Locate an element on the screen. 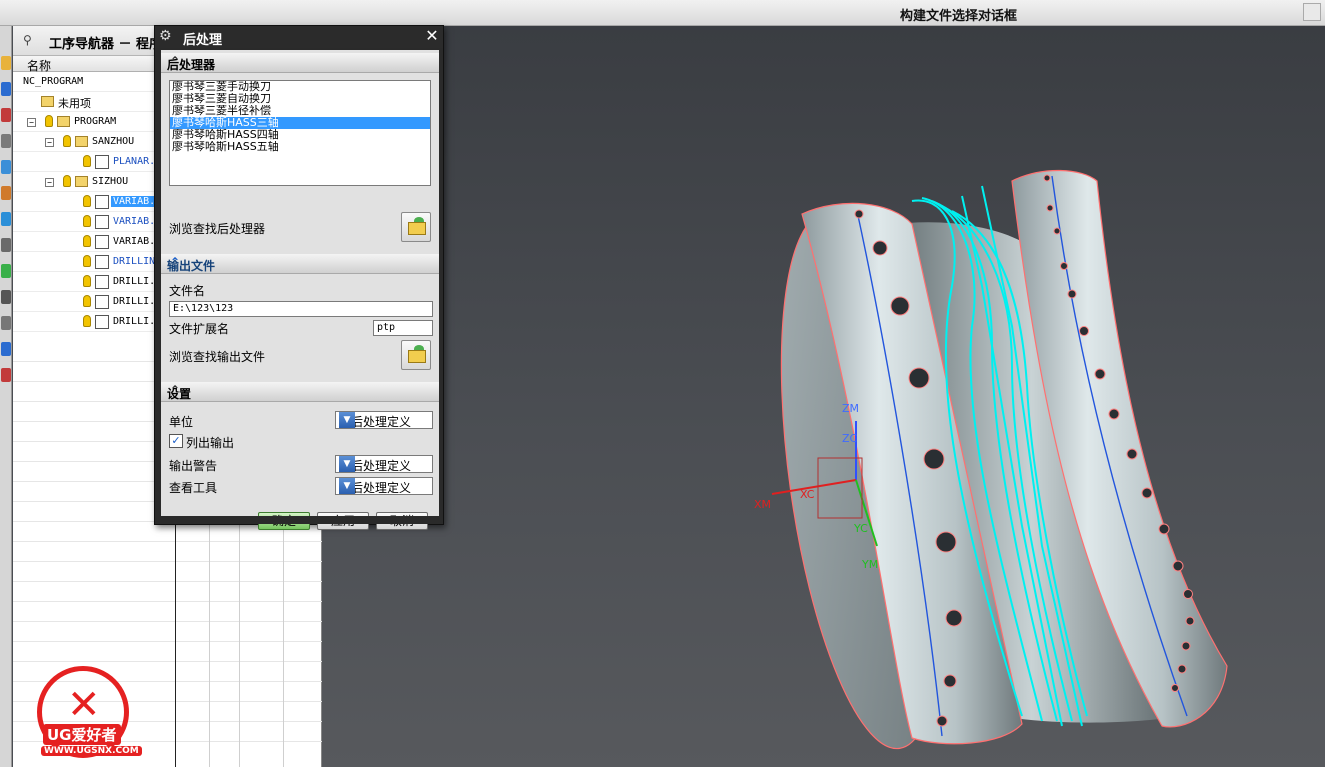 This screenshot has height=767, width=1325. extension-input: ptp is located at coordinates (403, 328).